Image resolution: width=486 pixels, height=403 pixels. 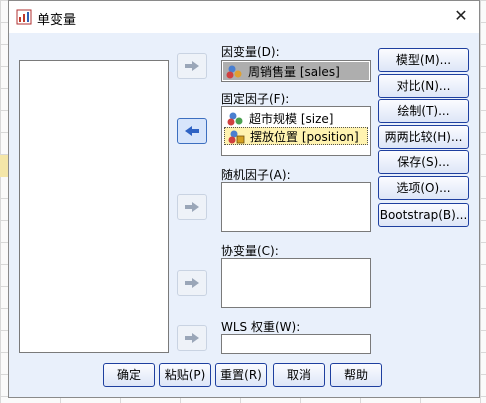 I want to click on dependent-label: 因变量(D):, so click(x=250, y=52).